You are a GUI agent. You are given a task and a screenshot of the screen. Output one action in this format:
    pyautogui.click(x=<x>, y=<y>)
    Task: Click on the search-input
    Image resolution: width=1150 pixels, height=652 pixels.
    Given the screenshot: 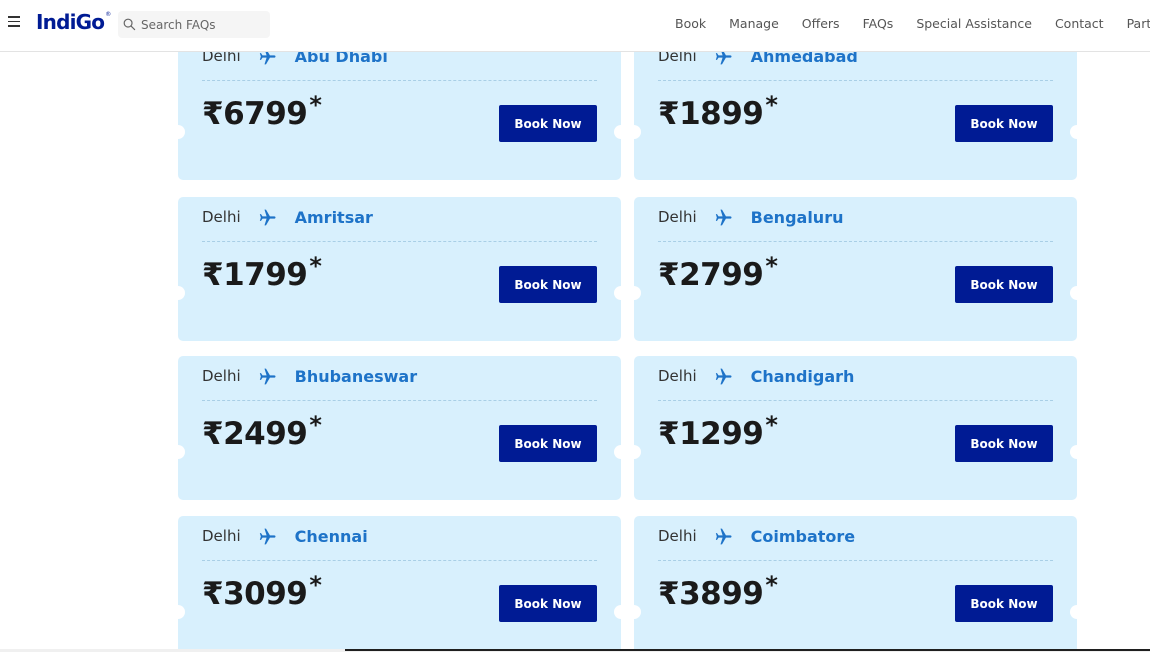 What is the action you would take?
    pyautogui.click(x=201, y=24)
    